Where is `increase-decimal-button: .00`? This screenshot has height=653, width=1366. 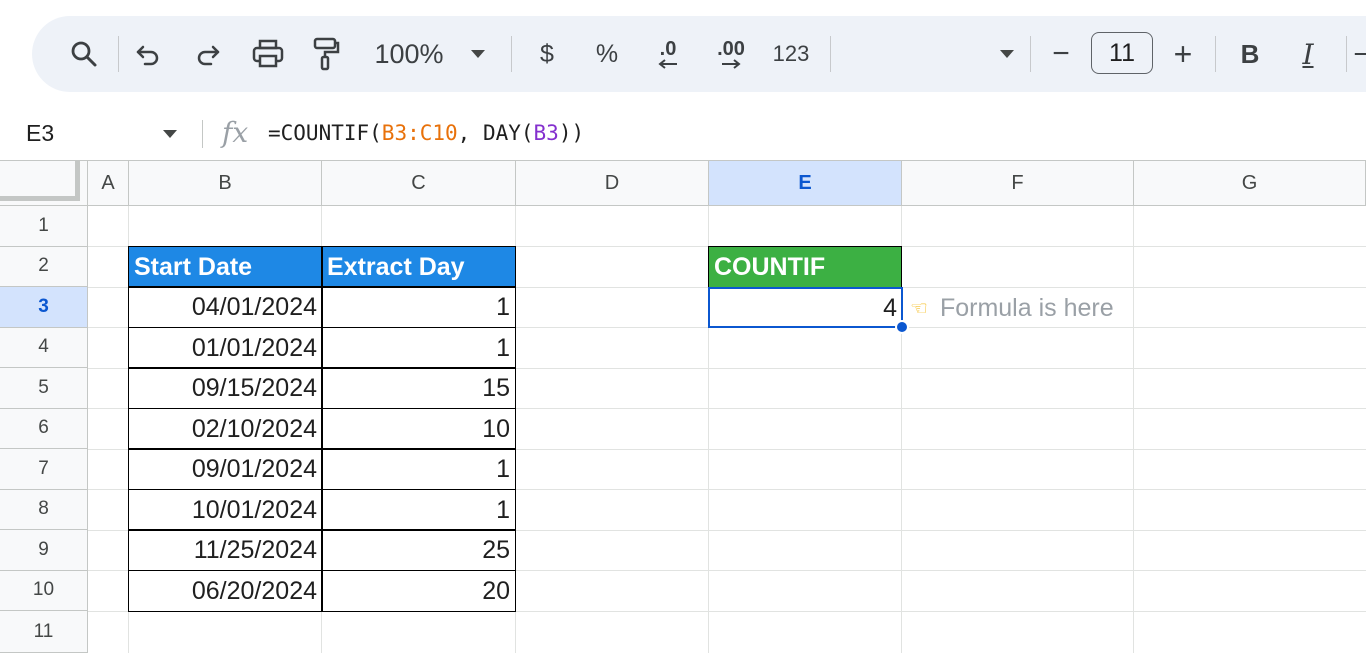
increase-decimal-button: .00 is located at coordinates (731, 54).